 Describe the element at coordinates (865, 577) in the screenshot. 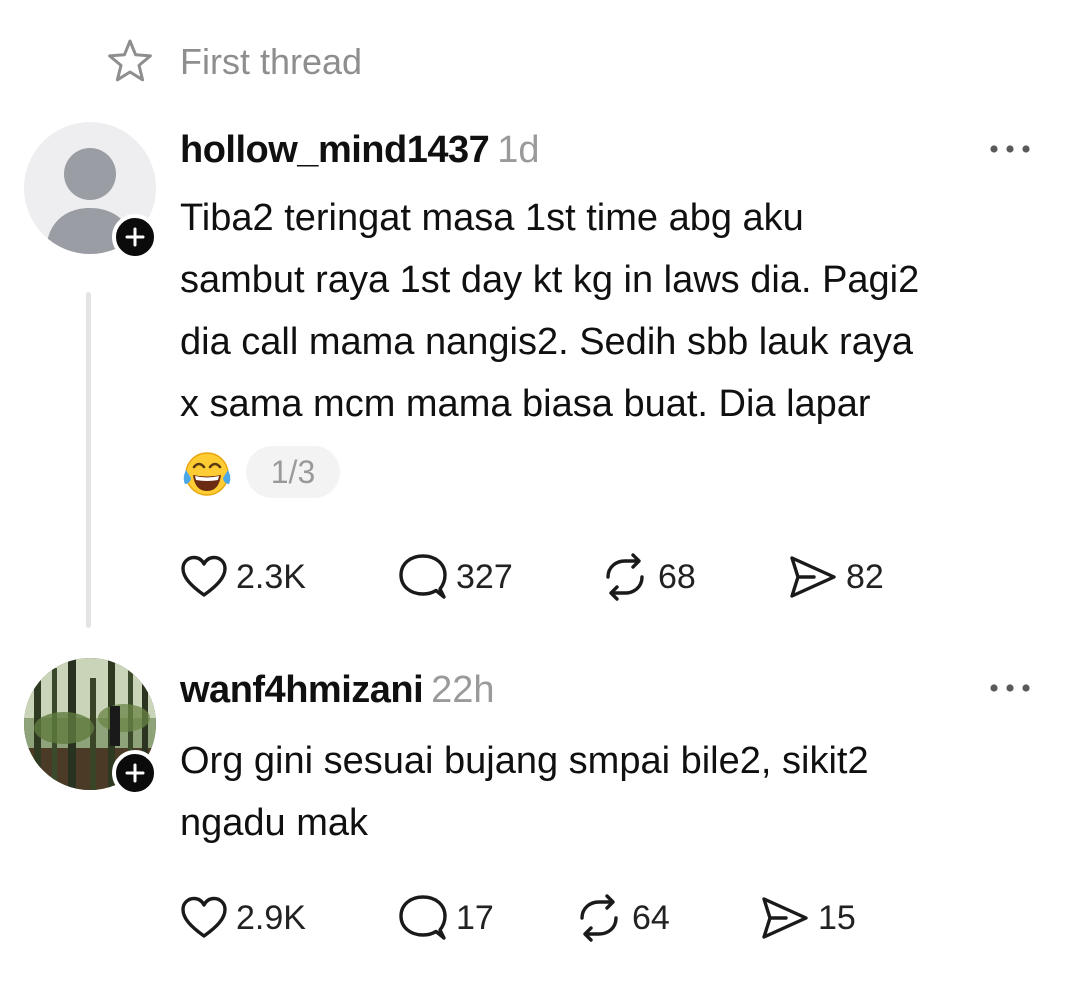

I see `share-count: 82` at that location.